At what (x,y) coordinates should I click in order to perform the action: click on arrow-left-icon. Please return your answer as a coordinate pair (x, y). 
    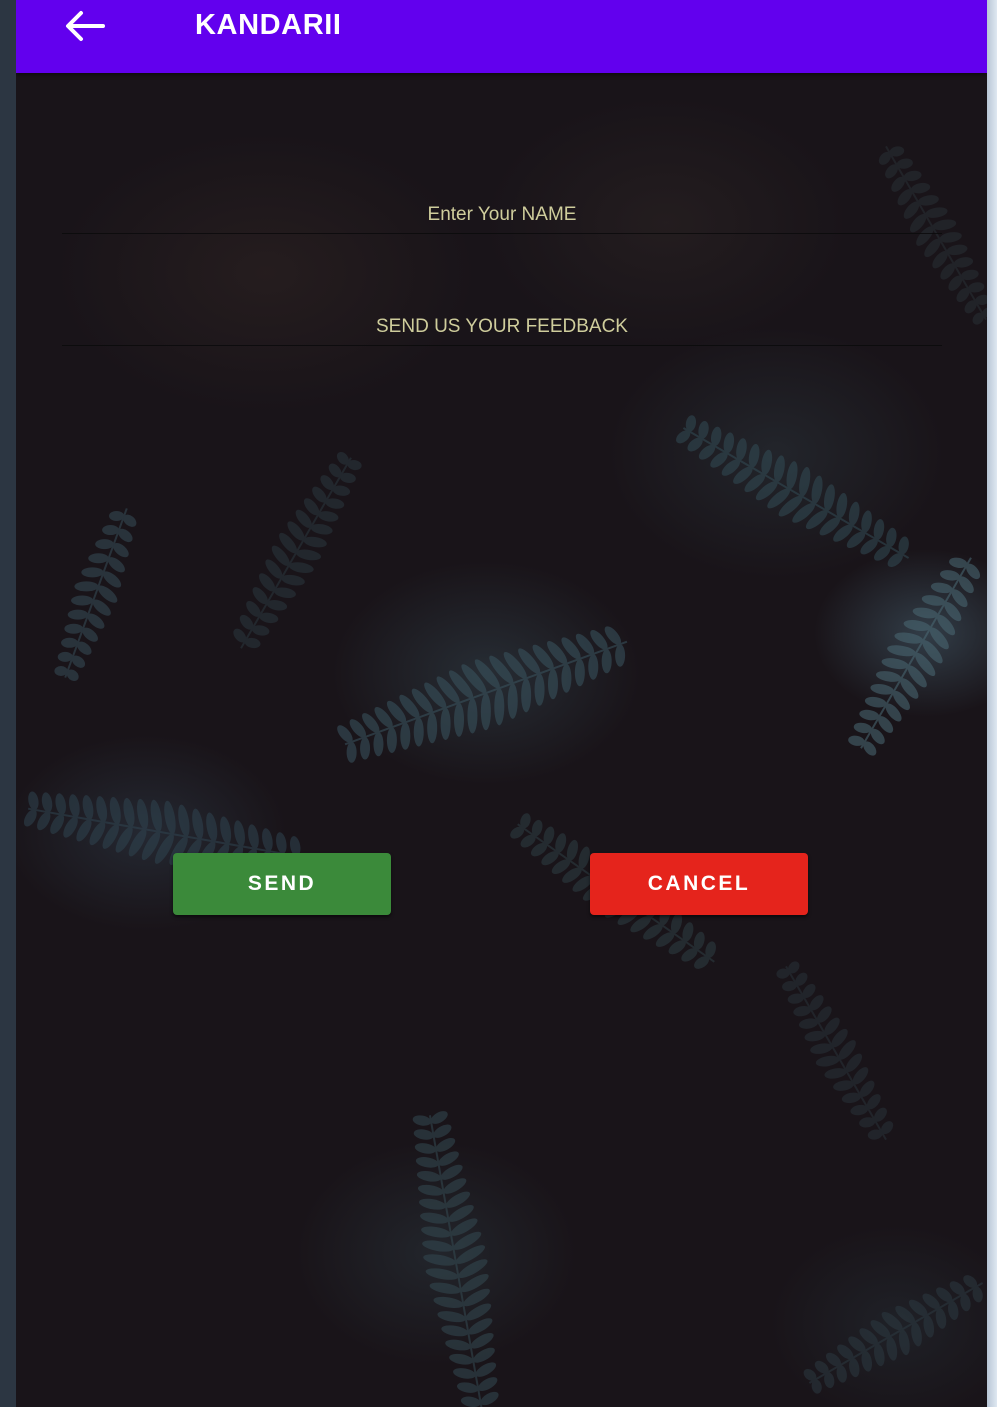
    Looking at the image, I should click on (85, 26).